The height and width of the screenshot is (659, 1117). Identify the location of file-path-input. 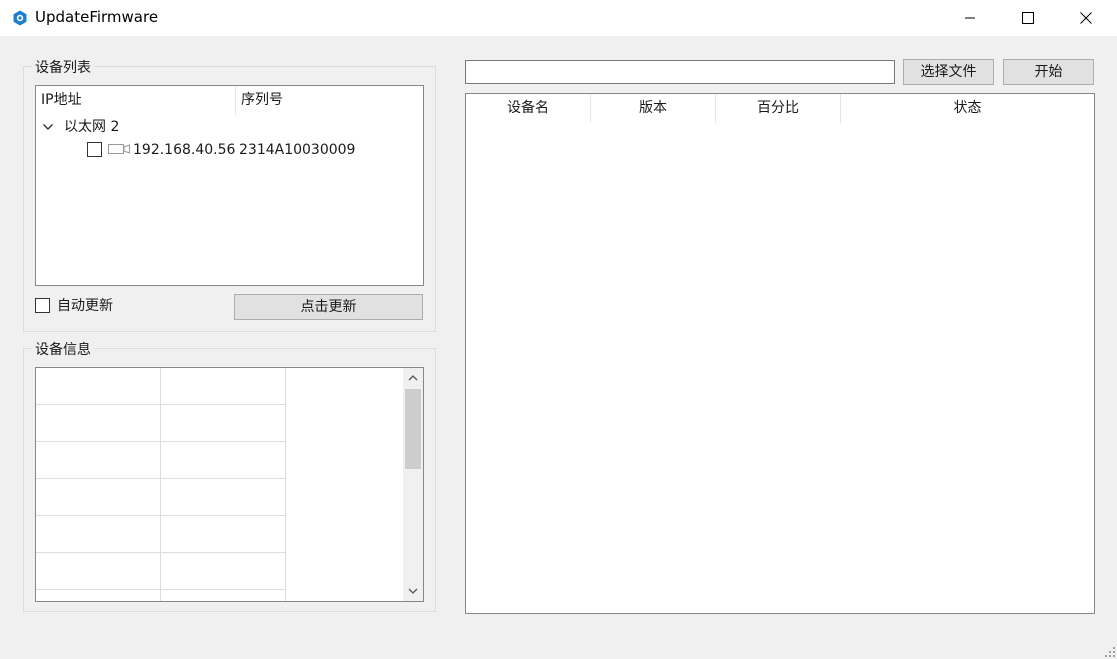
(680, 72).